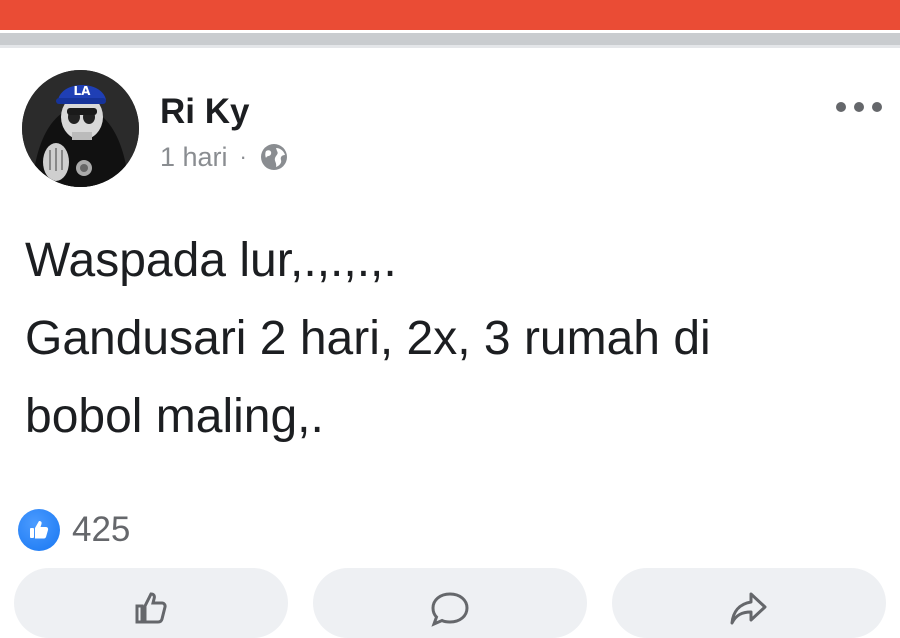  What do you see at coordinates (273, 157) in the screenshot?
I see `globe-icon` at bounding box center [273, 157].